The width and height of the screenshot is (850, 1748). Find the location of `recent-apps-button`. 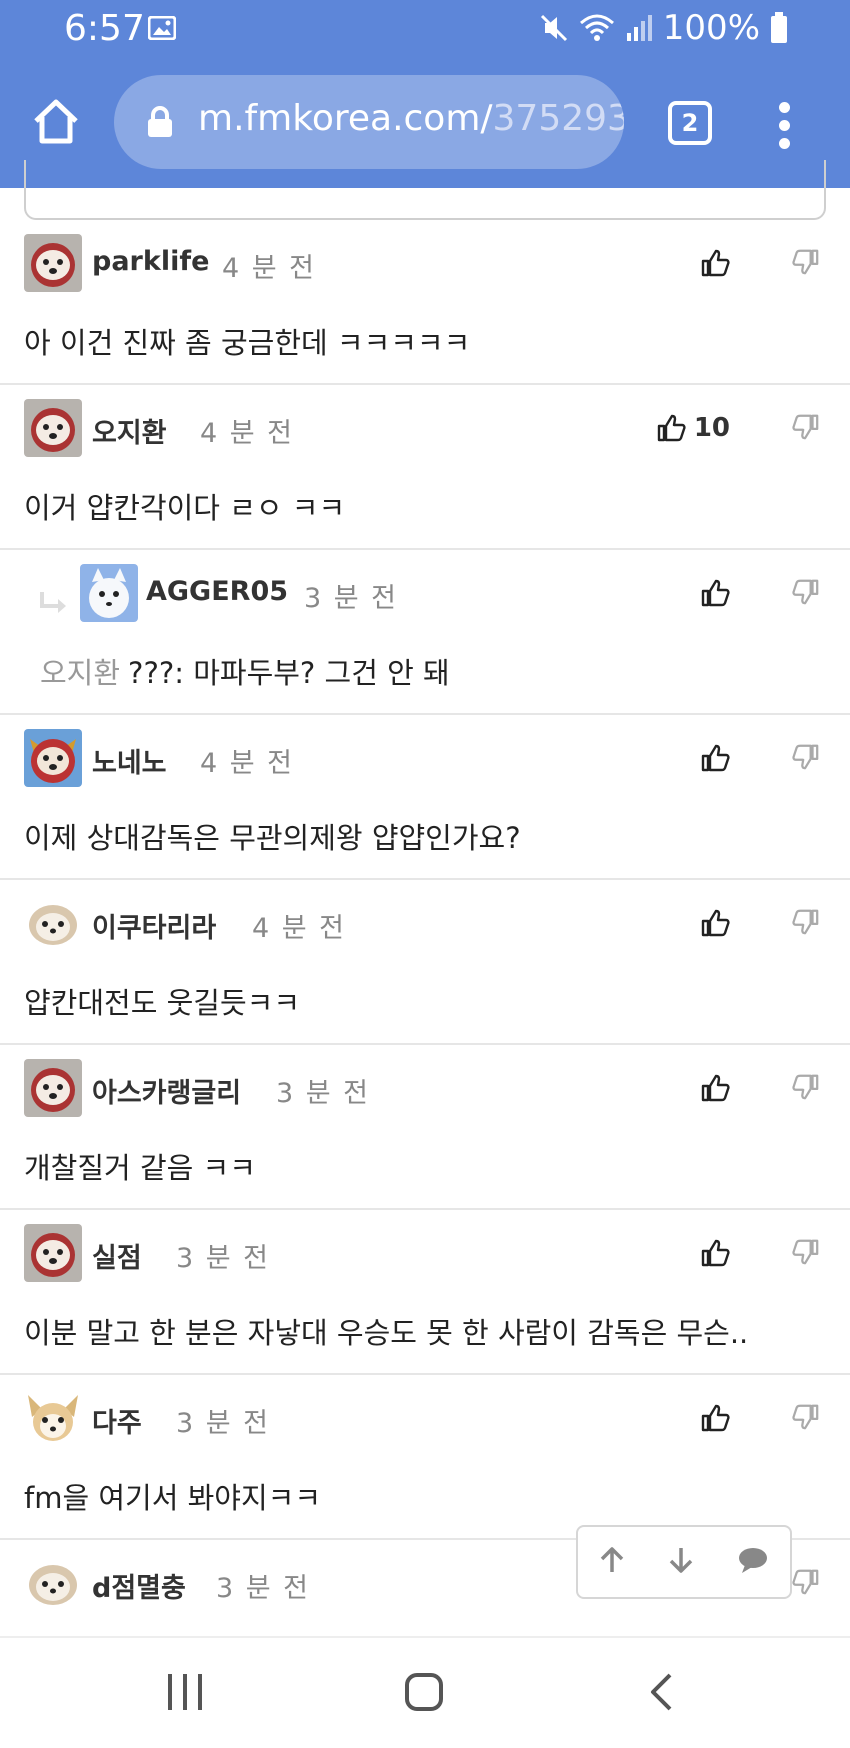

recent-apps-button is located at coordinates (185, 1694).